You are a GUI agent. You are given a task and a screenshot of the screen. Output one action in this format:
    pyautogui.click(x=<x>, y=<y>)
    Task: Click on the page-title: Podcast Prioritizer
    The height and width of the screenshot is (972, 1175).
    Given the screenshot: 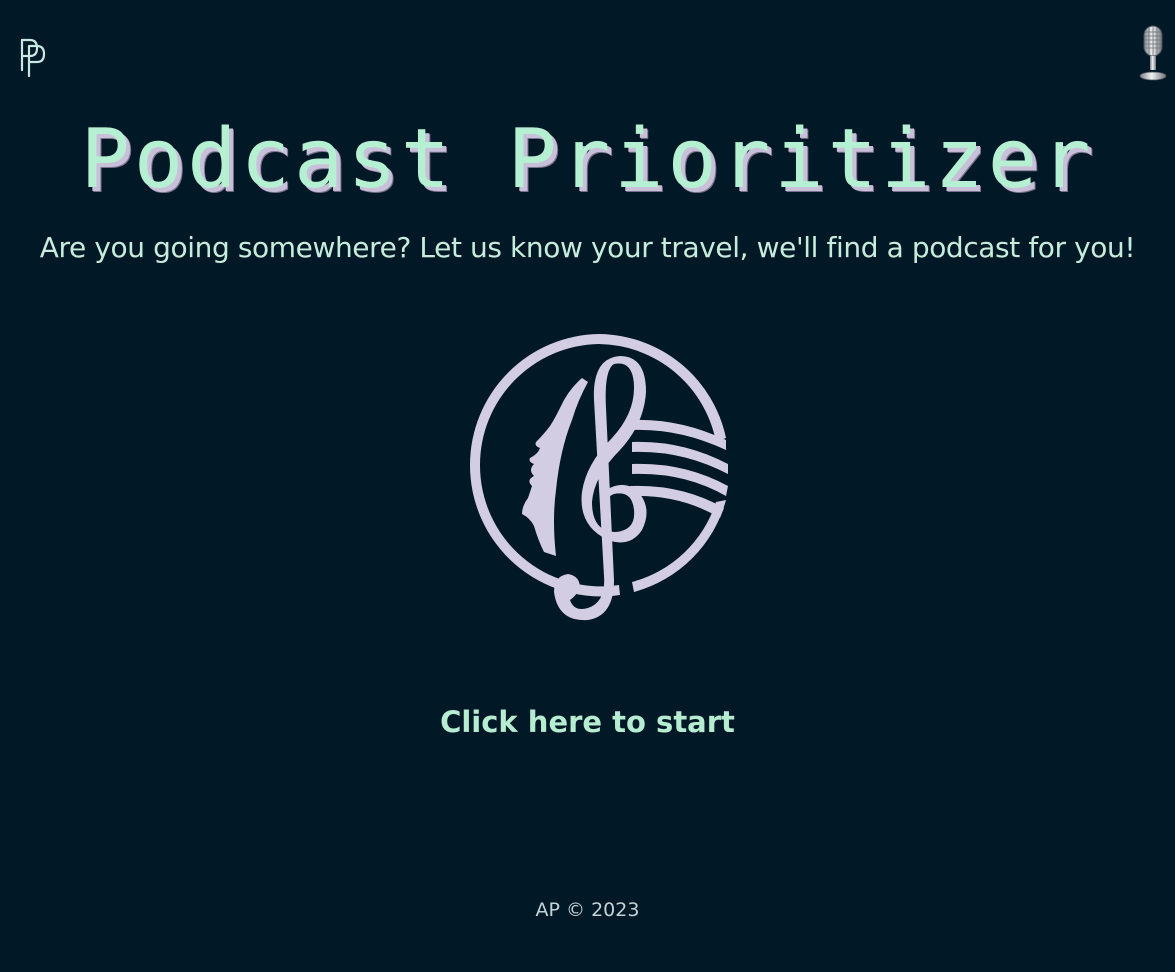 What is the action you would take?
    pyautogui.click(x=587, y=159)
    